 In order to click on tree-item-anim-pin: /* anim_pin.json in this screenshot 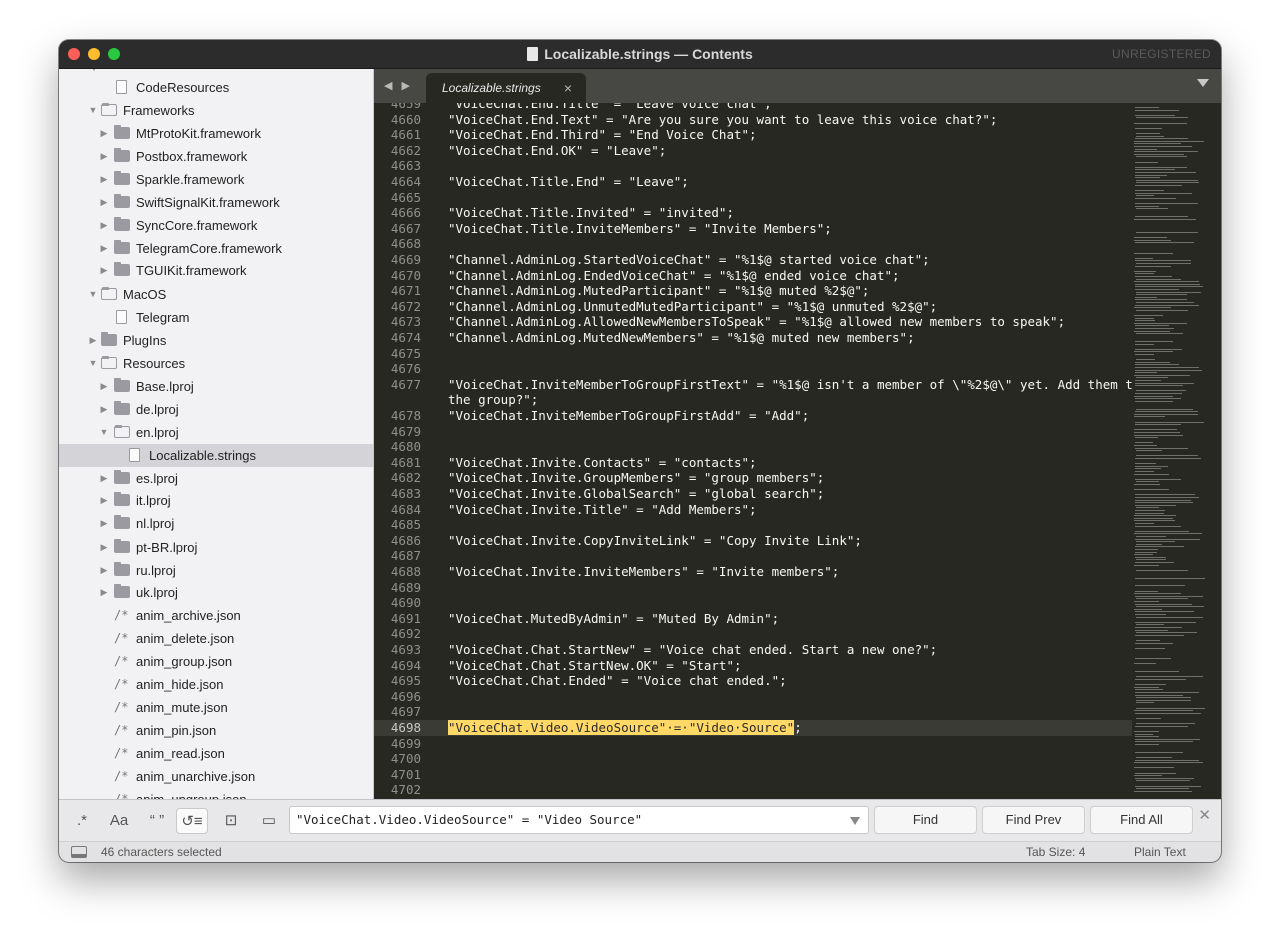, I will do `click(216, 730)`.